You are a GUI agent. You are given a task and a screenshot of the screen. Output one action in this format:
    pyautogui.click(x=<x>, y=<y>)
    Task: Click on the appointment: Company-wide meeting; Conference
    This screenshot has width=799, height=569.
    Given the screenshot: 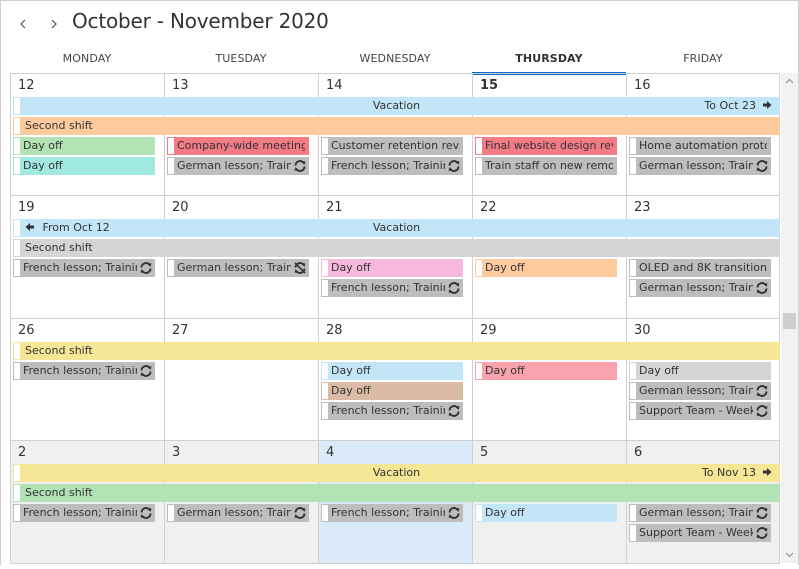 What is the action you would take?
    pyautogui.click(x=238, y=146)
    